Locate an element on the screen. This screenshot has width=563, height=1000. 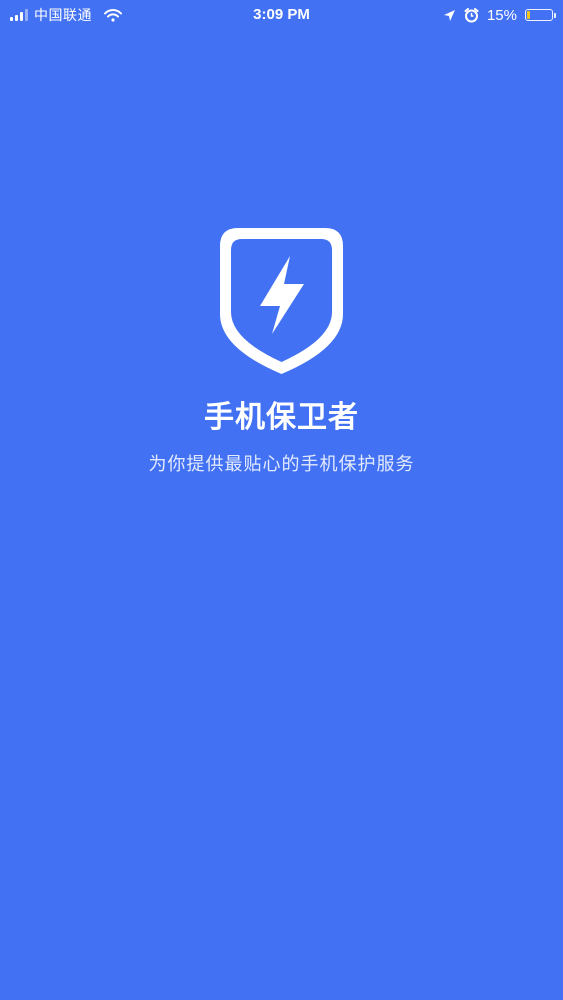
shield-lightning-icon is located at coordinates (281, 301).